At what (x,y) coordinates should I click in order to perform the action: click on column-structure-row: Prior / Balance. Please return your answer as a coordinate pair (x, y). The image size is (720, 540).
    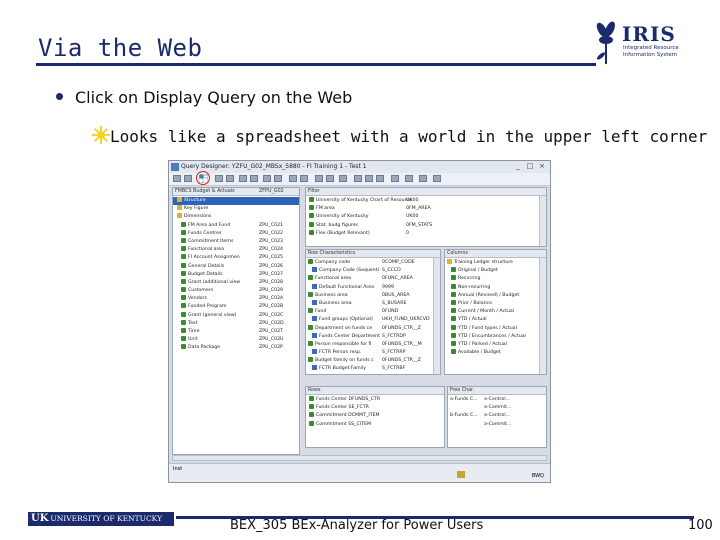
    Looking at the image, I should click on (492, 303).